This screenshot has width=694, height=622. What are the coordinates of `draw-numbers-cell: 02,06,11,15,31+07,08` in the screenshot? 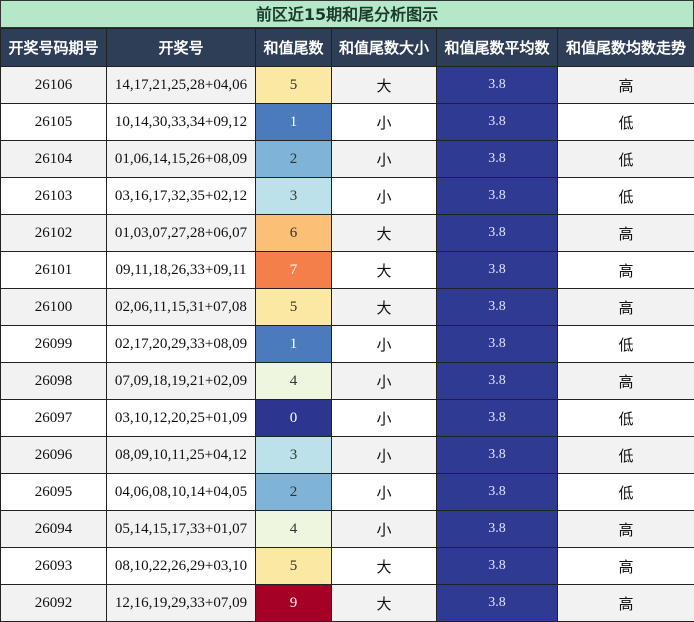 It's located at (181, 307).